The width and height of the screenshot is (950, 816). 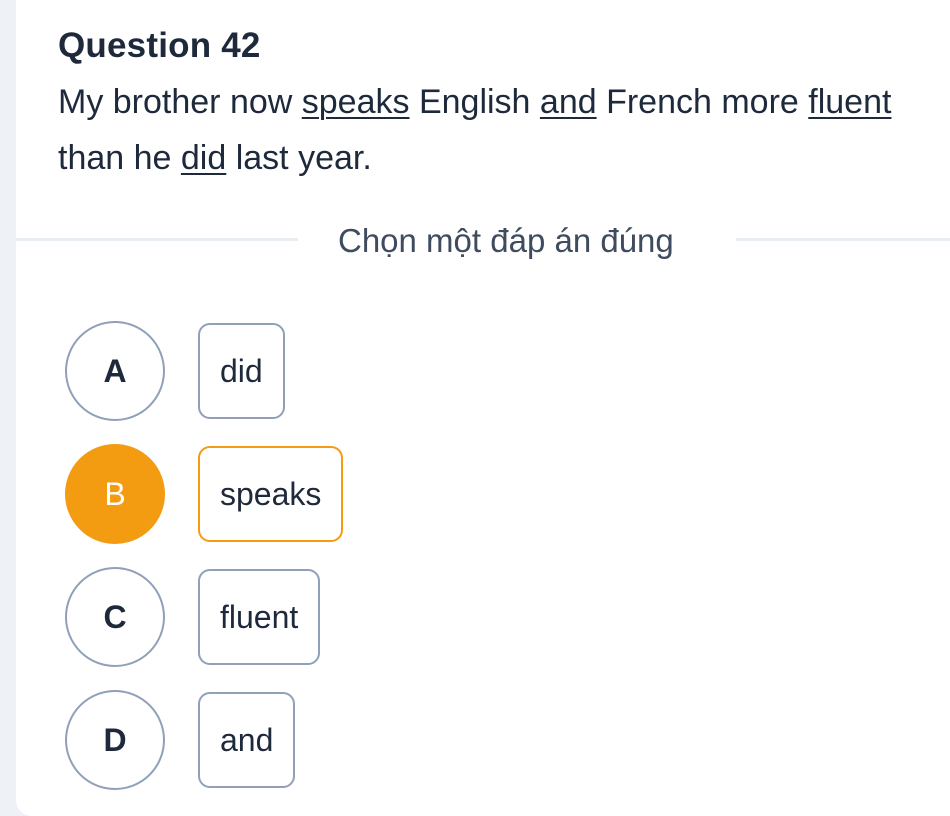 I want to click on underlined-word-fluent: fluent, so click(x=850, y=102).